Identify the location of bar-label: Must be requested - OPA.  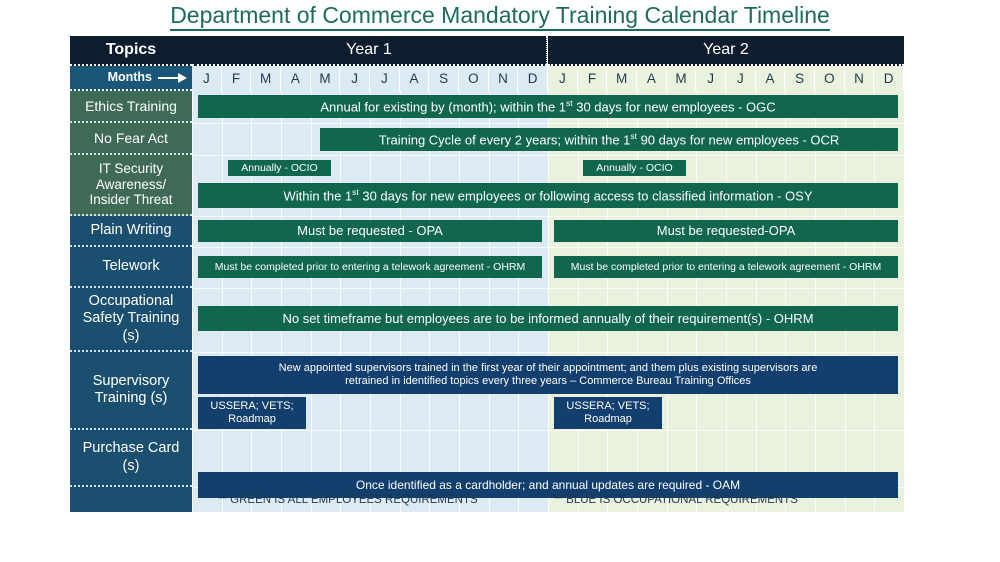
(370, 231).